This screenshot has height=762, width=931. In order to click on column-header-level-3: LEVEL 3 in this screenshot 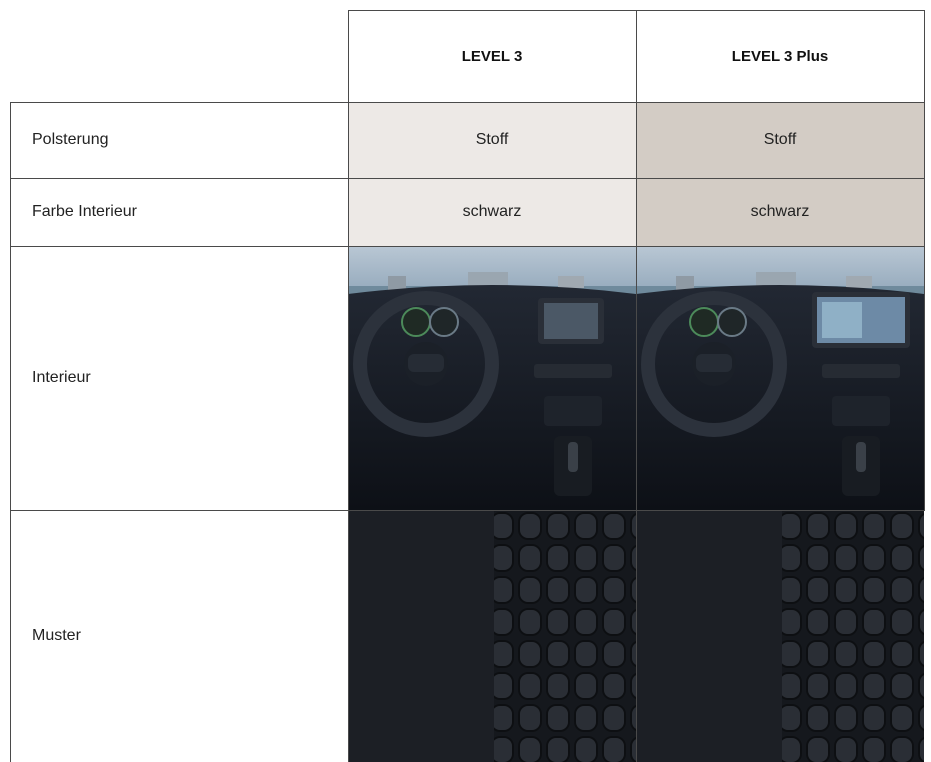, I will do `click(492, 56)`.